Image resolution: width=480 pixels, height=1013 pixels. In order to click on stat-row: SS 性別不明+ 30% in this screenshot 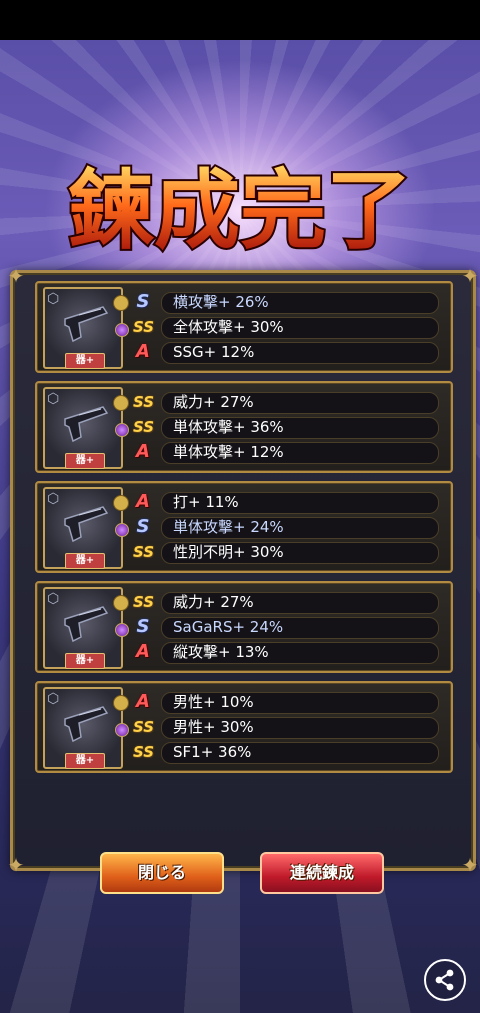, I will do `click(288, 552)`.